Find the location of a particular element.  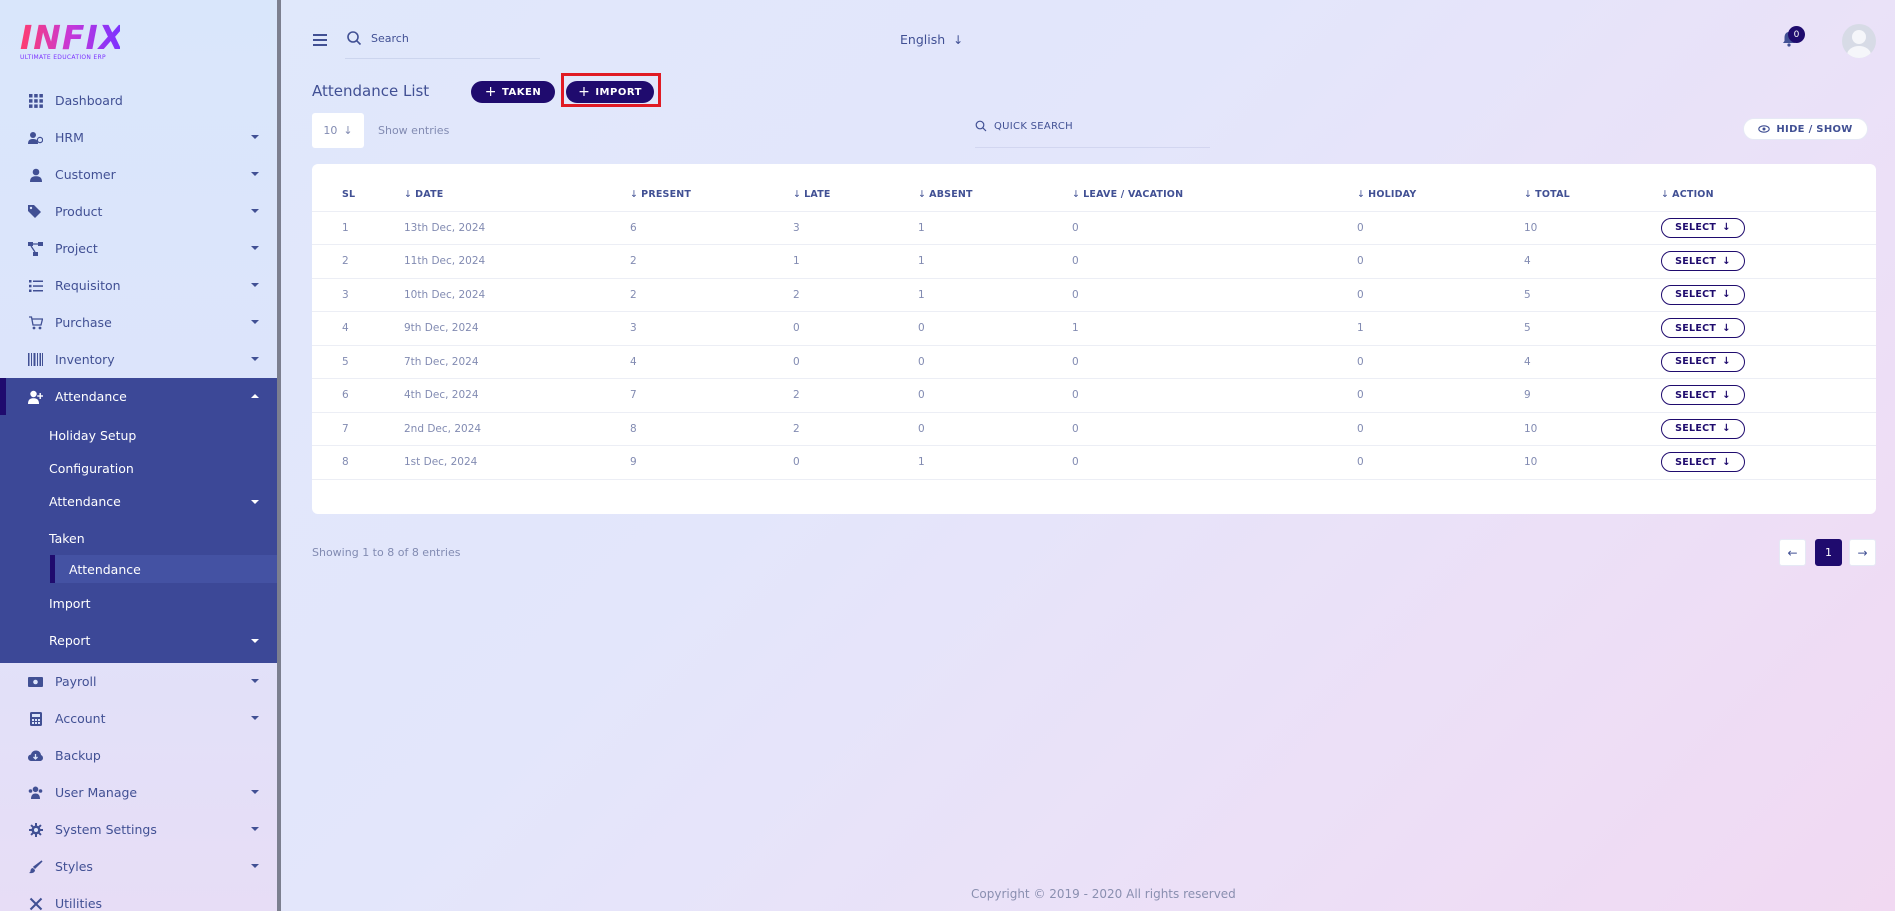

submenu-attendance-active: Attendance is located at coordinates (163, 569).